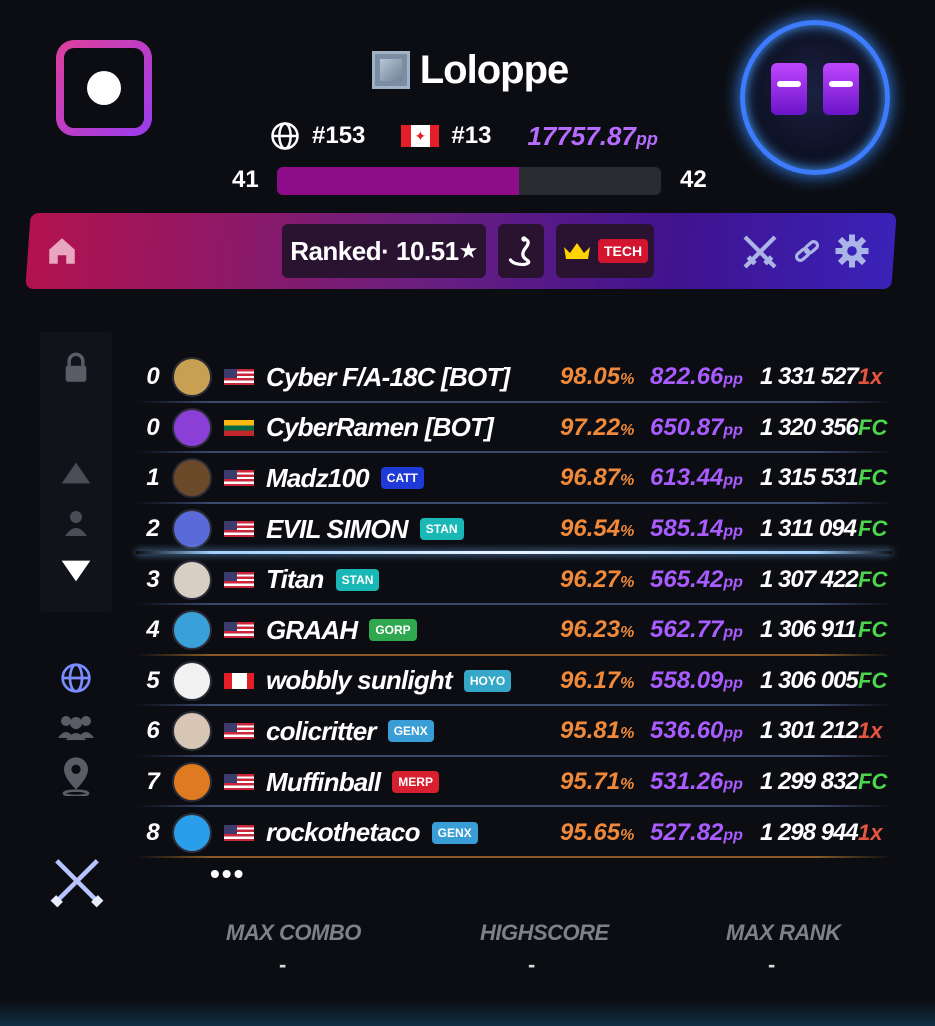 This screenshot has height=1026, width=935. Describe the element at coordinates (343, 832) in the screenshot. I see `player-name: rockothetaco` at that location.